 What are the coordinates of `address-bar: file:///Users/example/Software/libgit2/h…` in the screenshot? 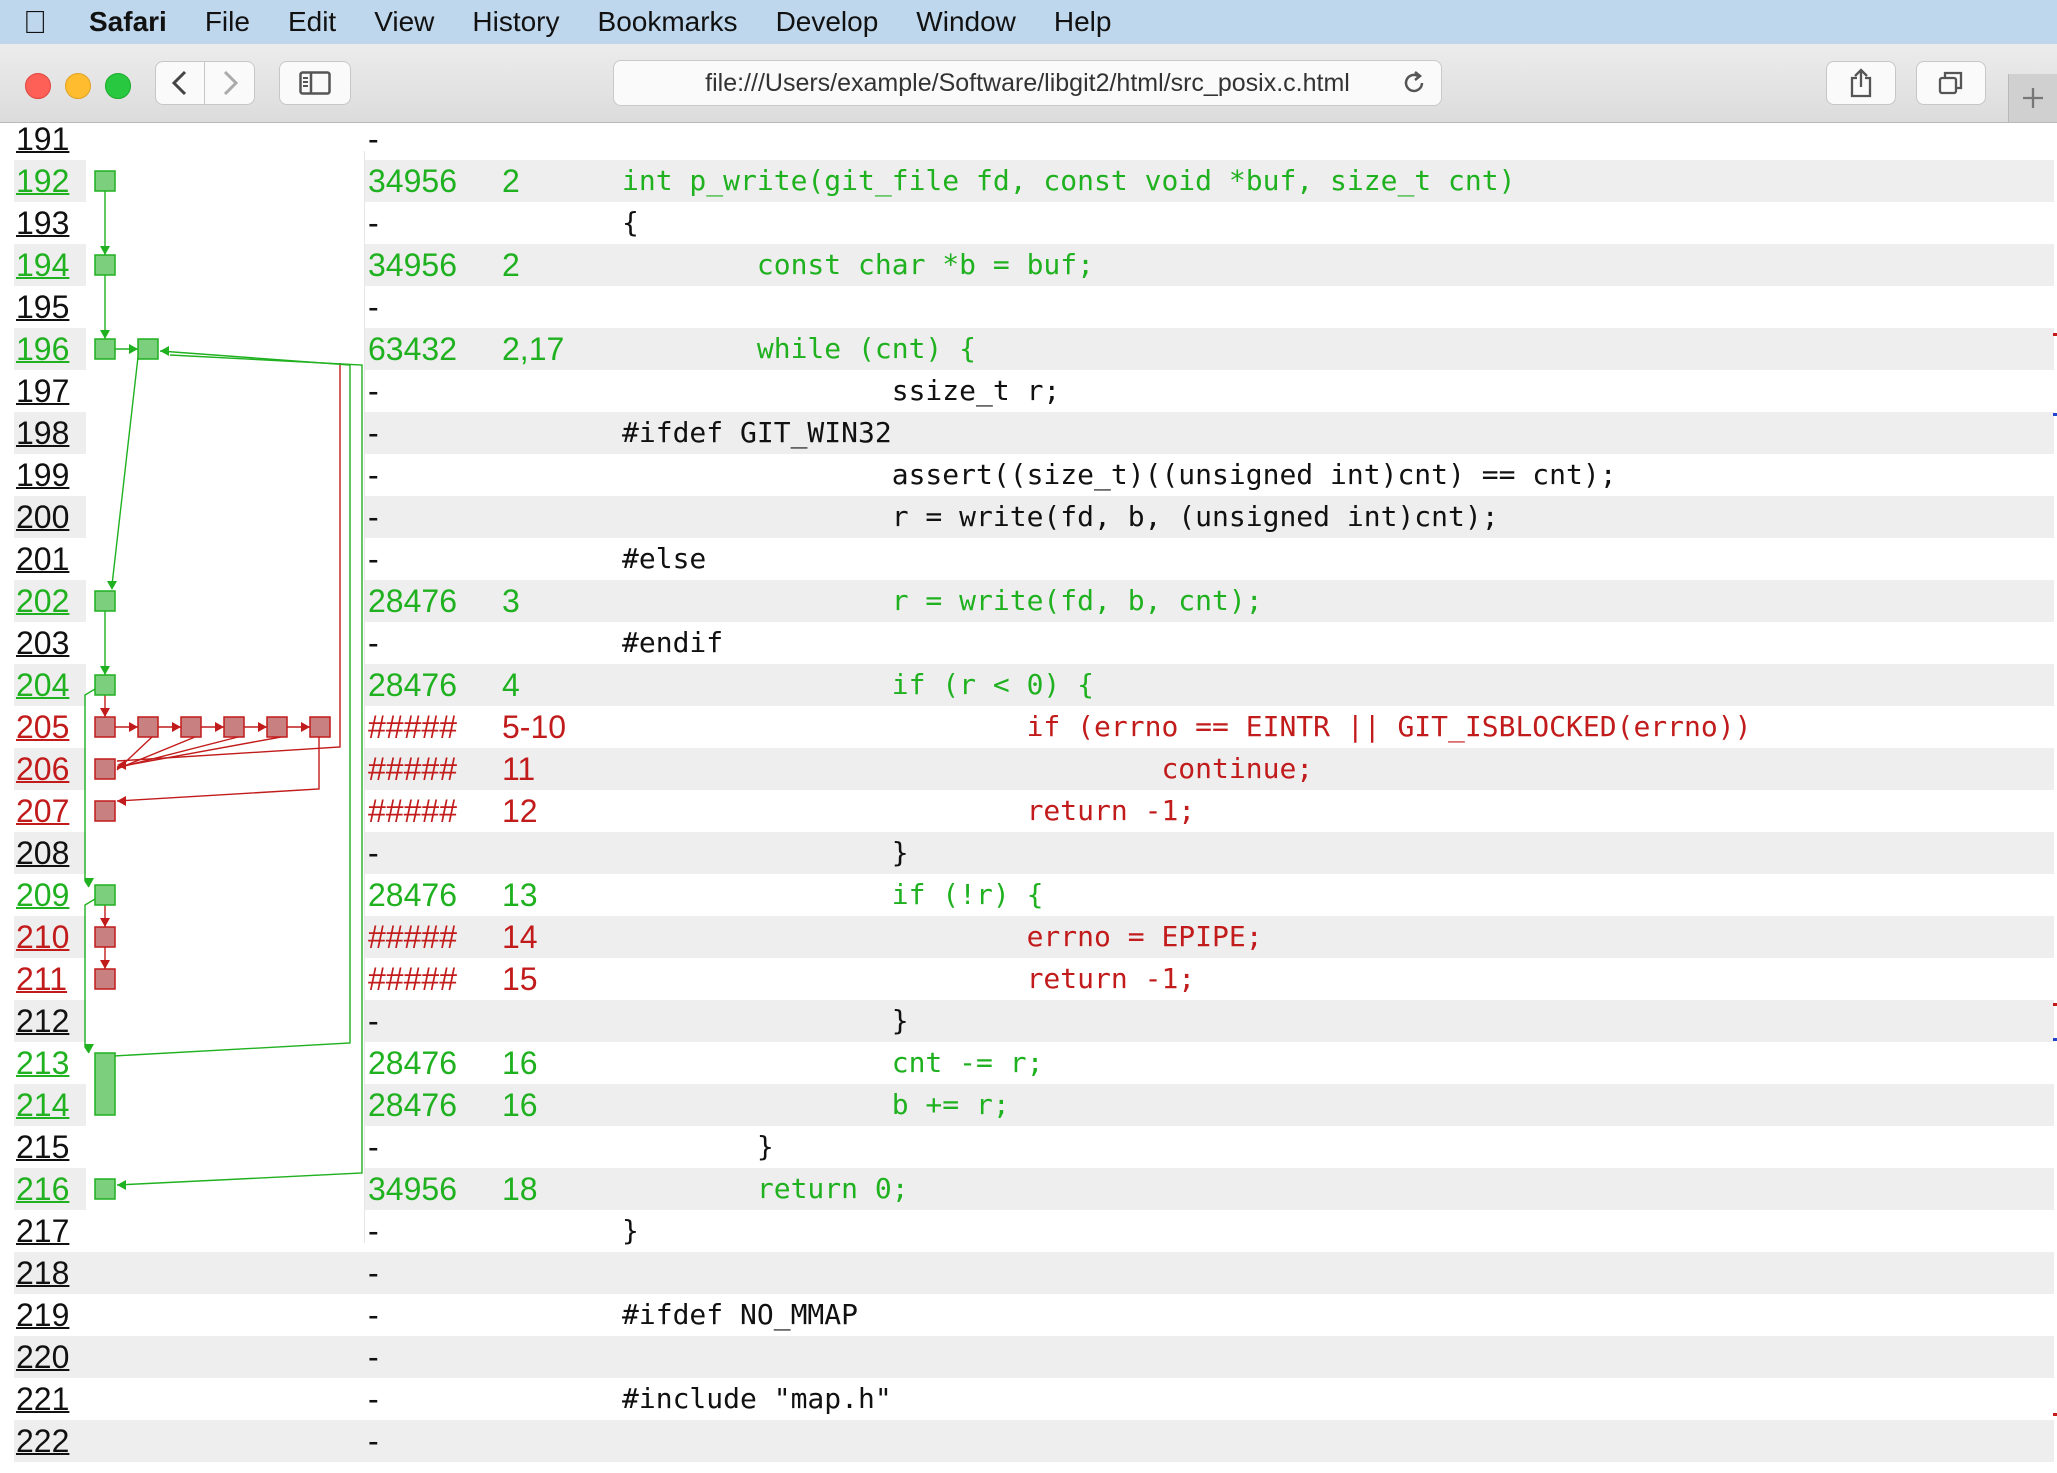 It's located at (1027, 83).